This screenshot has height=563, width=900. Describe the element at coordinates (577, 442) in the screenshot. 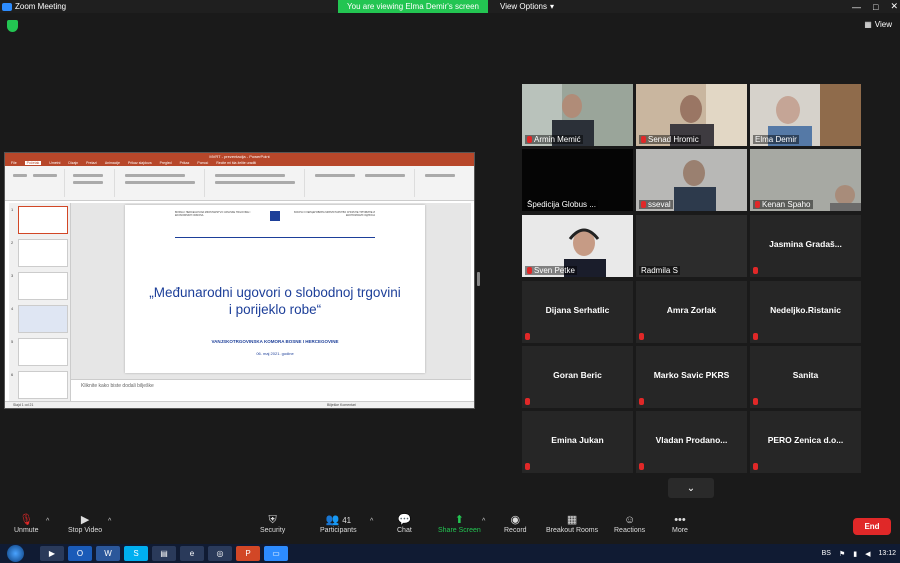

I see `participant-tile: Emina Jukan` at that location.